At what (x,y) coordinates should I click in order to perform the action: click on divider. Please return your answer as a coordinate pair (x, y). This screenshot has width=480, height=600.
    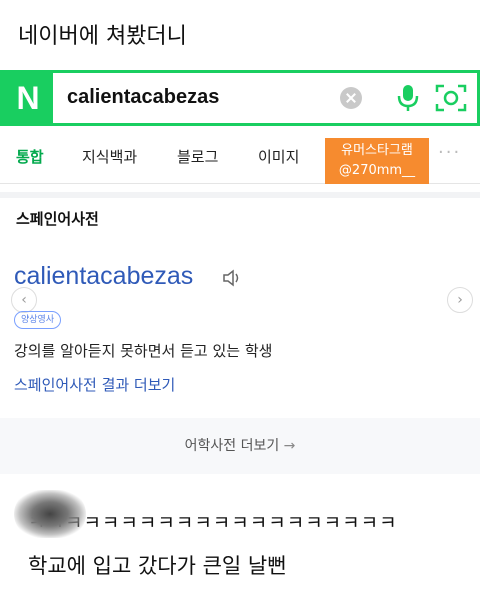
    Looking at the image, I should click on (240, 195).